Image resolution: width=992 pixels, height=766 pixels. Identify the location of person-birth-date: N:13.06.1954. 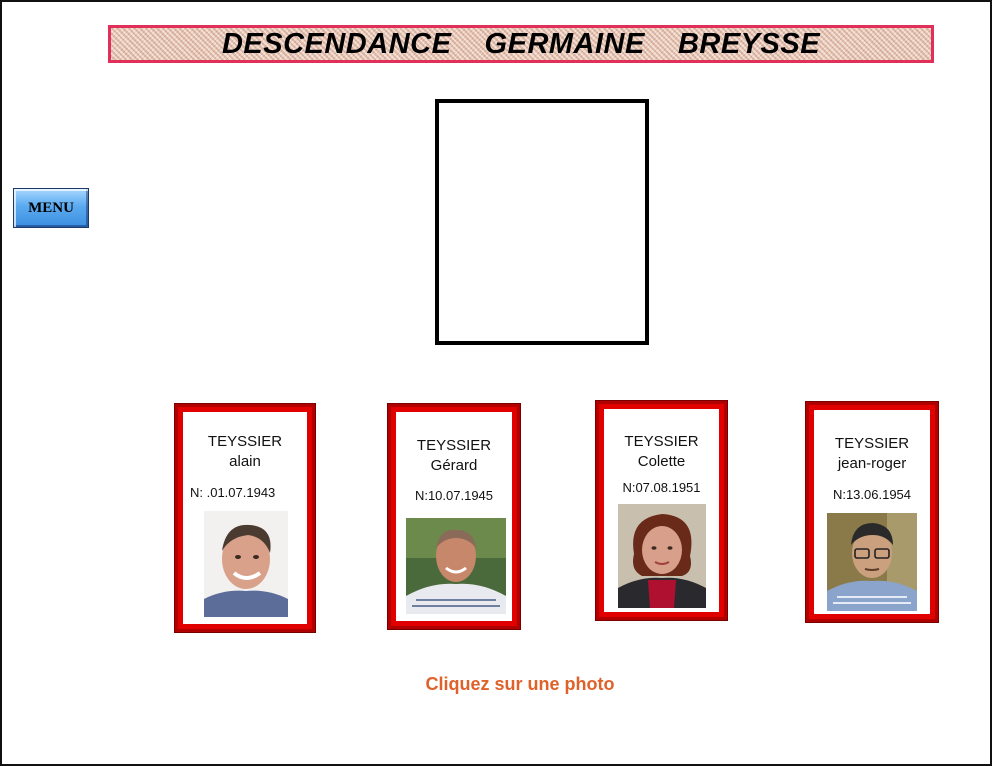
(872, 494).